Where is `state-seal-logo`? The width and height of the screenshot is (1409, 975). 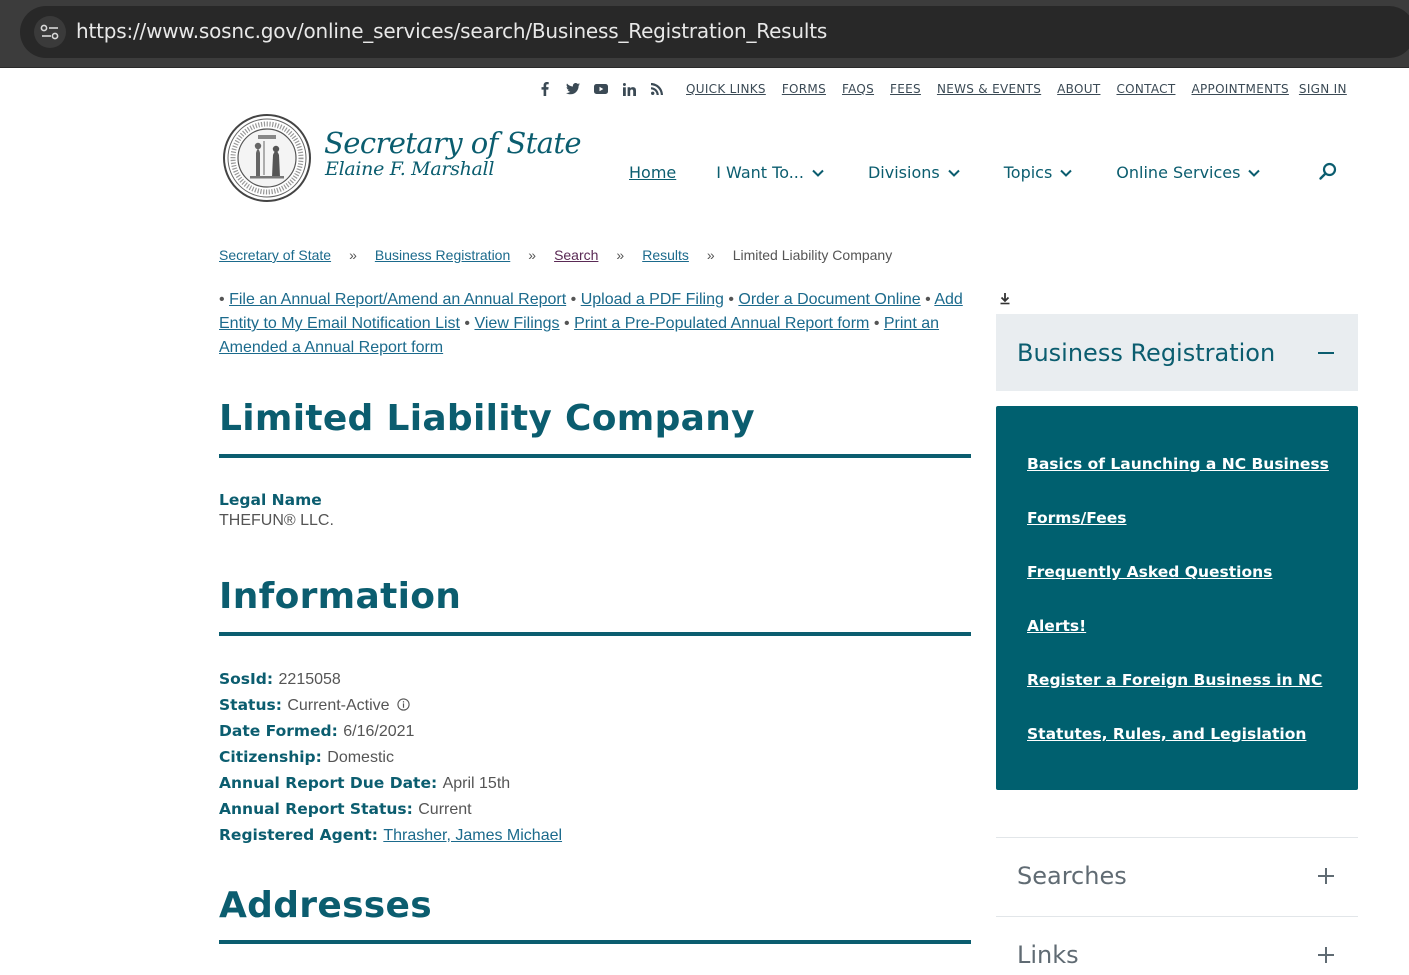
state-seal-logo is located at coordinates (267, 158).